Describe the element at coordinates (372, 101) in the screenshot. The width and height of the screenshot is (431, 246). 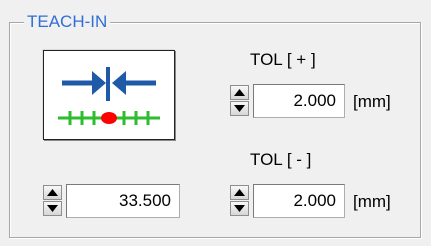
I see `tol-plus-unit: [mm]` at that location.